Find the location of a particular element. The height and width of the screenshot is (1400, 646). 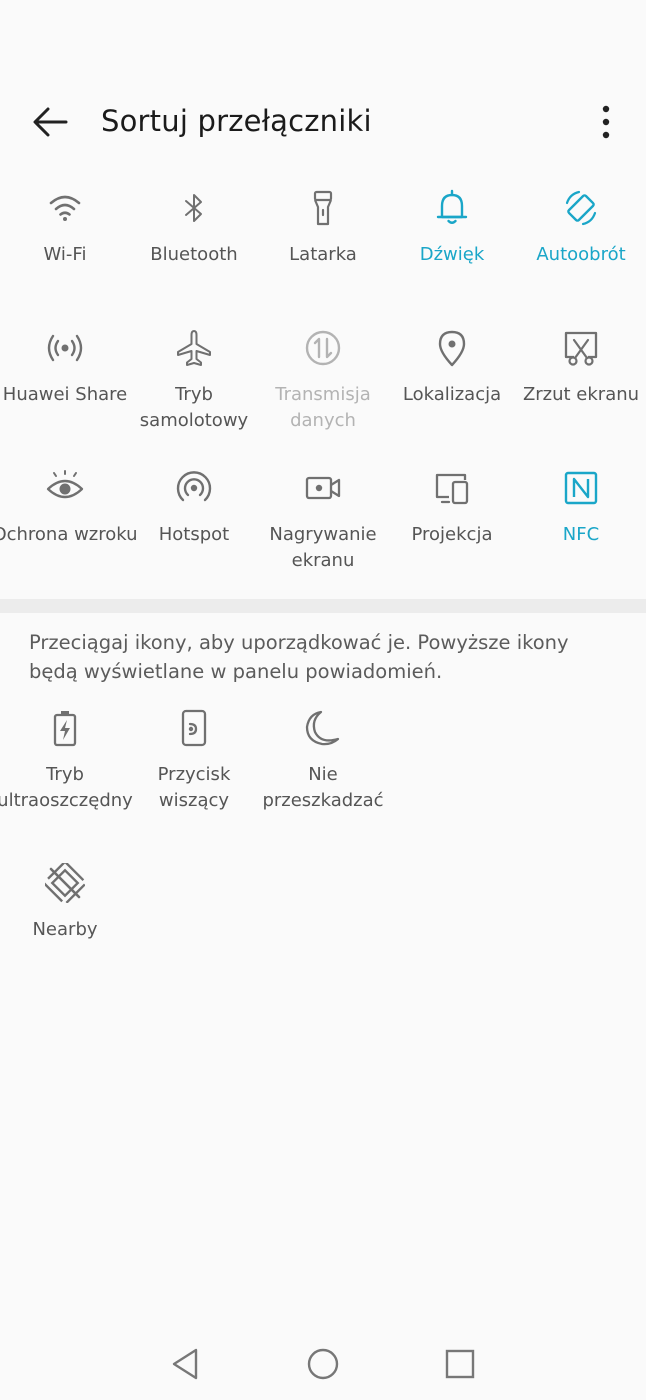

tile-label: Transmisja danych is located at coordinates (323, 407).